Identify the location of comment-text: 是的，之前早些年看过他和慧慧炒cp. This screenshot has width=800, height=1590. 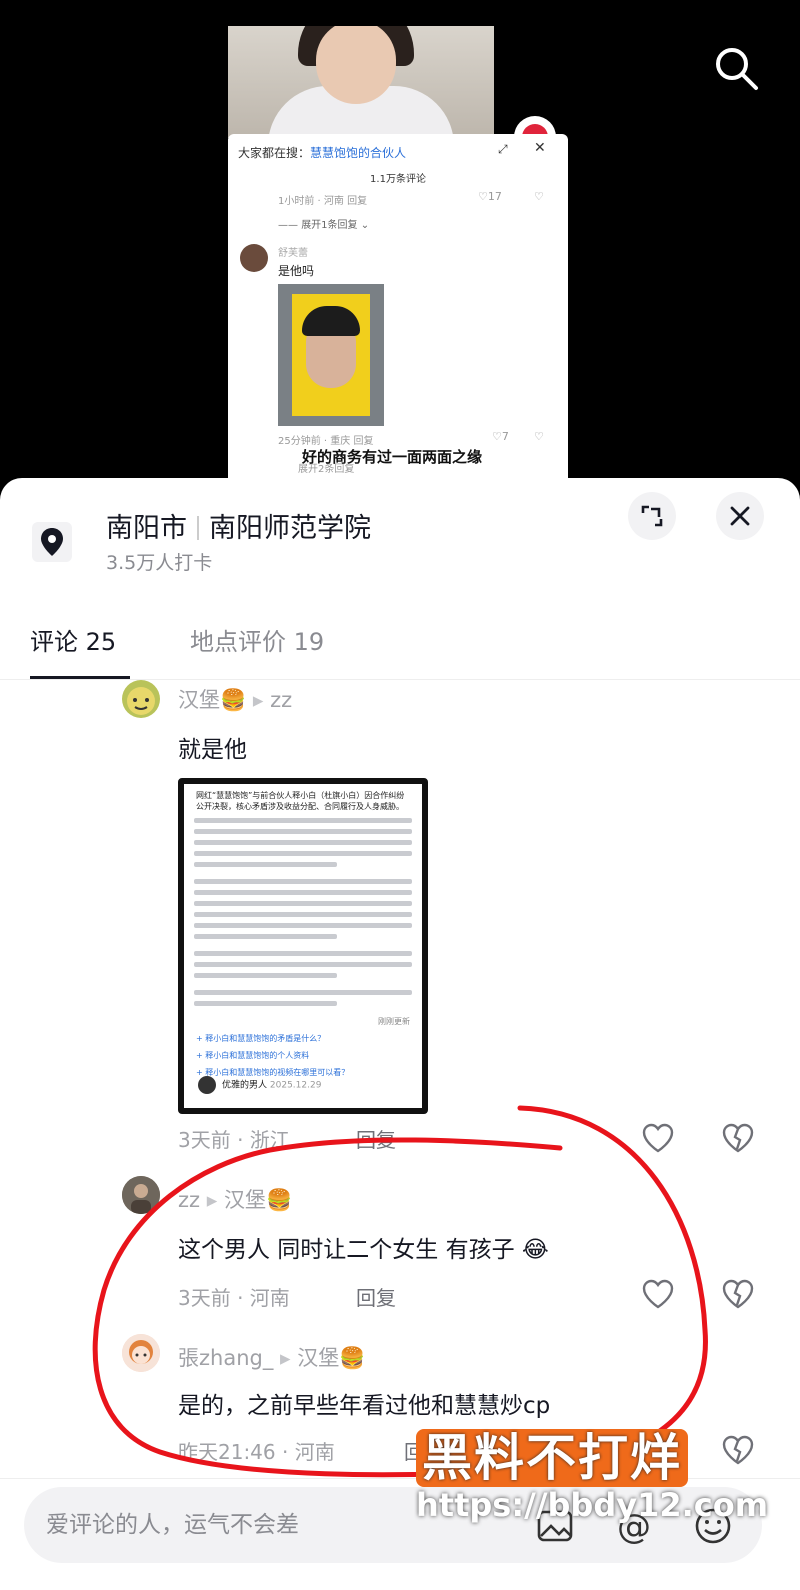
(364, 1406).